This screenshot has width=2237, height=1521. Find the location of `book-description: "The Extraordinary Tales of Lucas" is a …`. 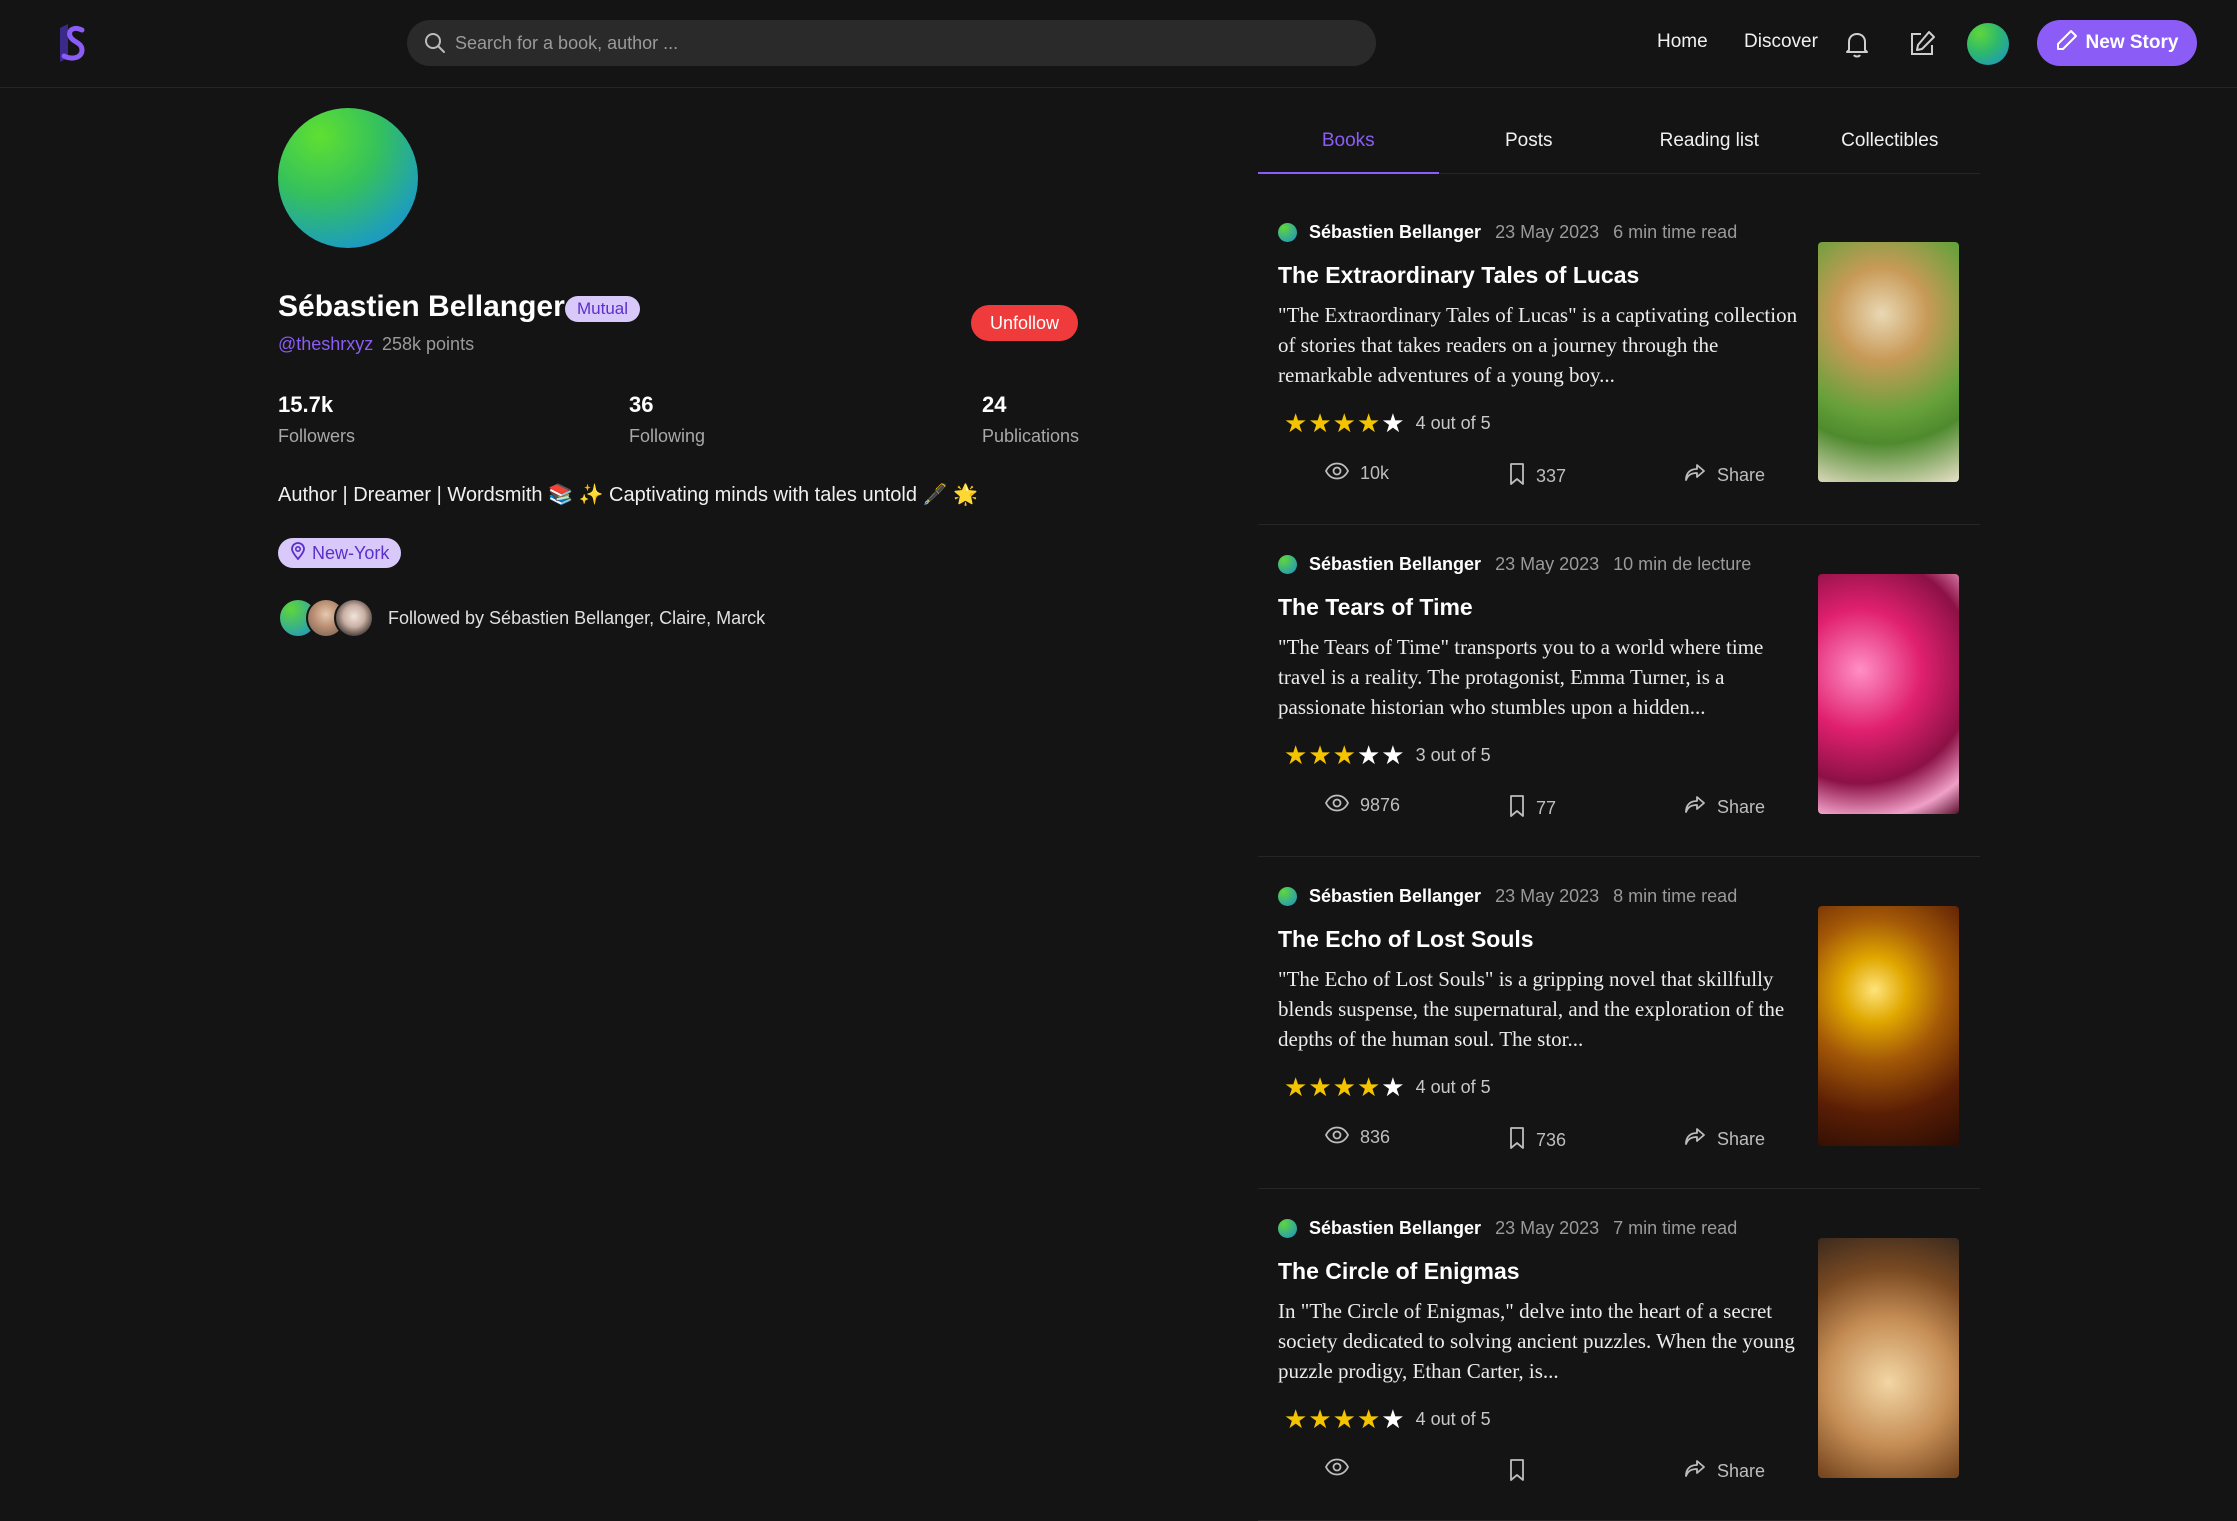

book-description: "The Extraordinary Tales of Lucas" is a … is located at coordinates (1538, 345).